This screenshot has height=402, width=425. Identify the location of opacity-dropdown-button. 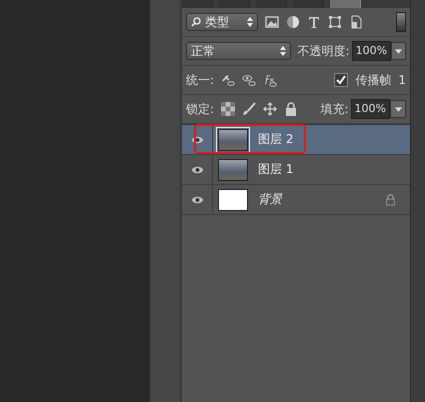
(398, 51).